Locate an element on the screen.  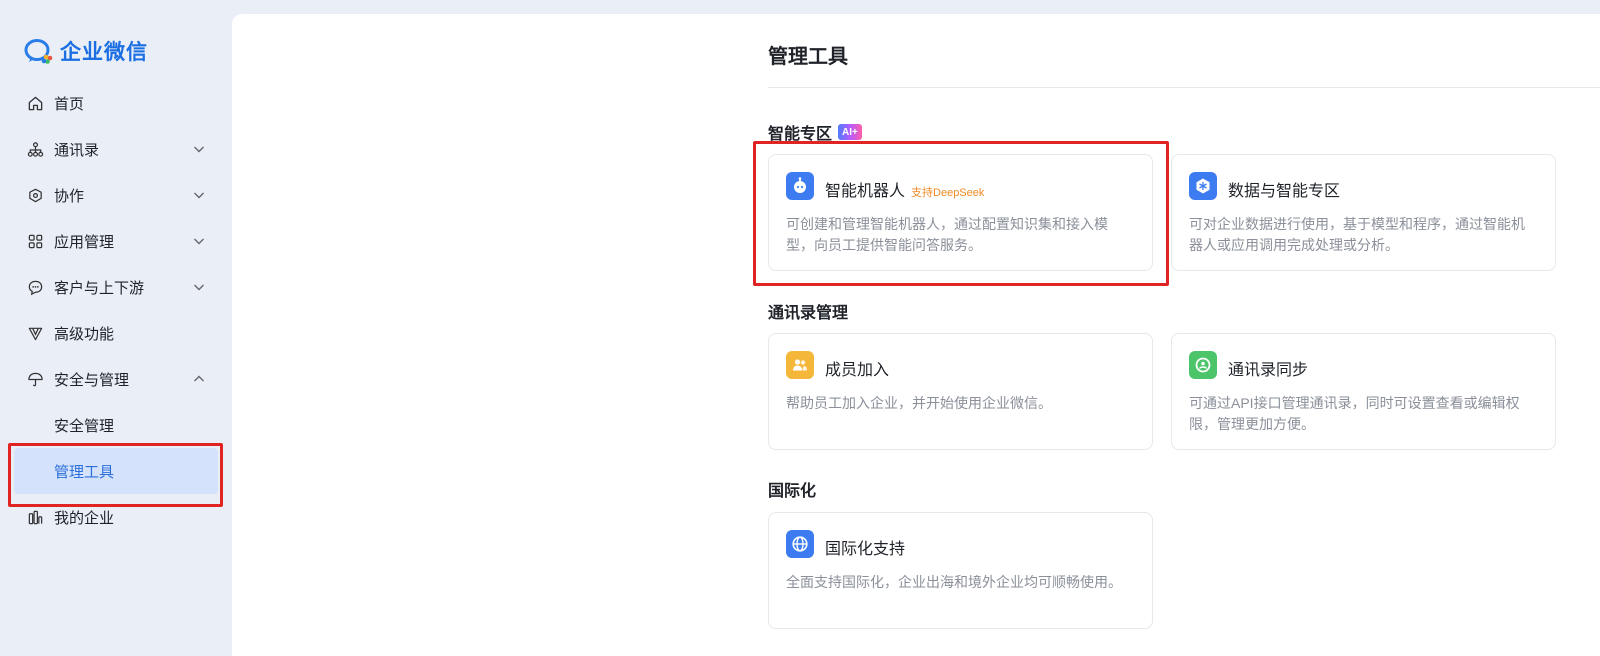
brand: 企业微信 is located at coordinates (86, 51).